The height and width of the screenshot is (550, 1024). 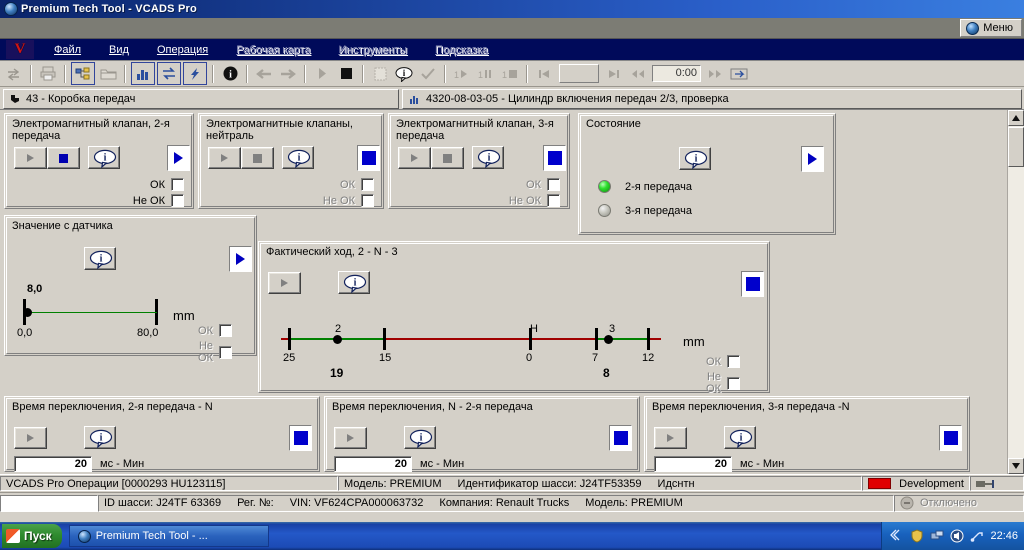 I want to click on notok-checkbox-solenoid-neutral, so click(x=367, y=200).